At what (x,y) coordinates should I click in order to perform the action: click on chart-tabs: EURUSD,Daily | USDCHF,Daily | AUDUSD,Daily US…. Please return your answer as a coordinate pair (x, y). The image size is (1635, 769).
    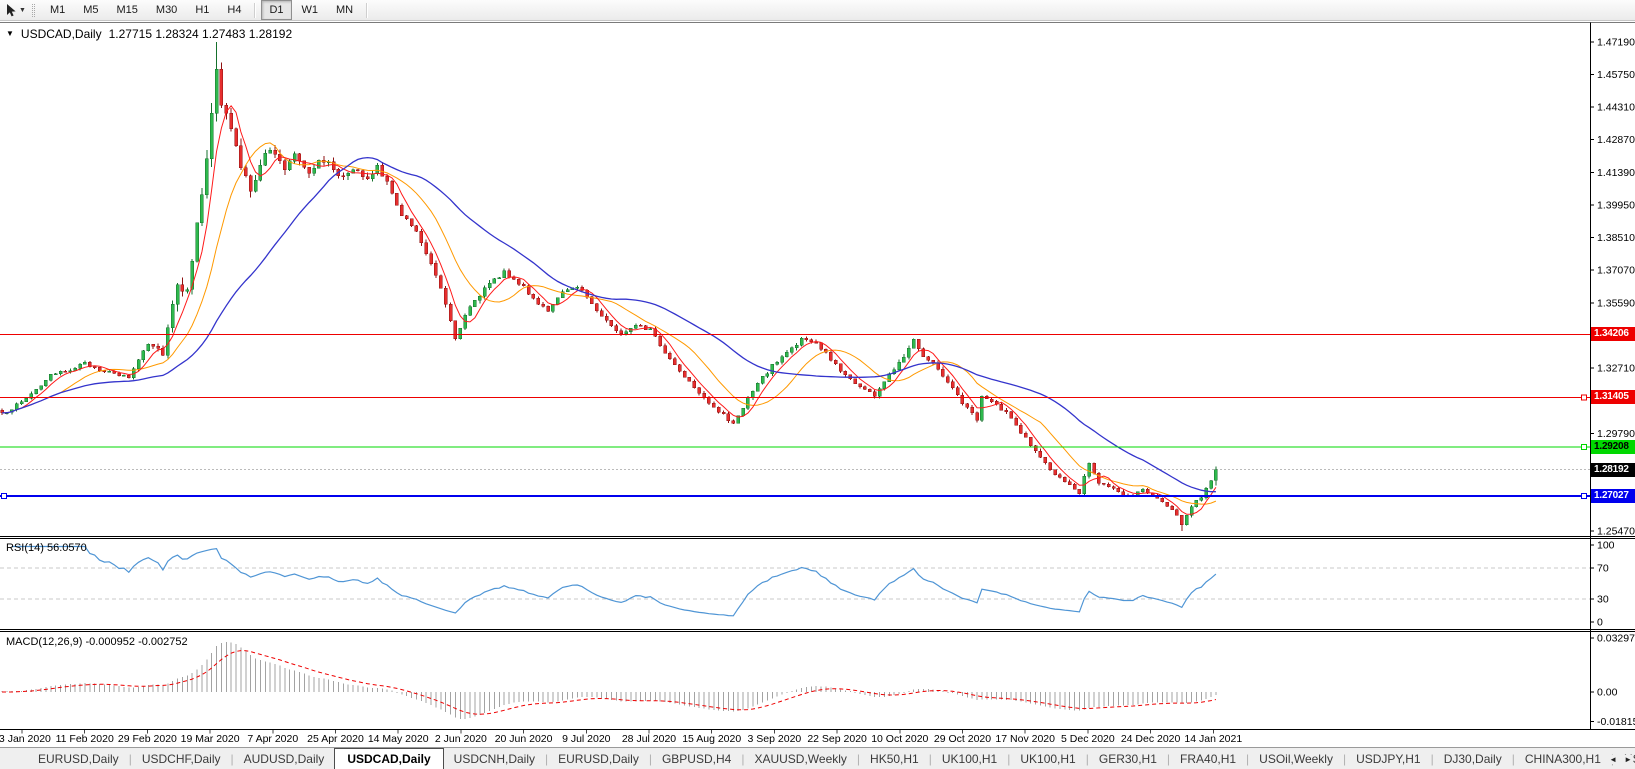
    Looking at the image, I should click on (831, 758).